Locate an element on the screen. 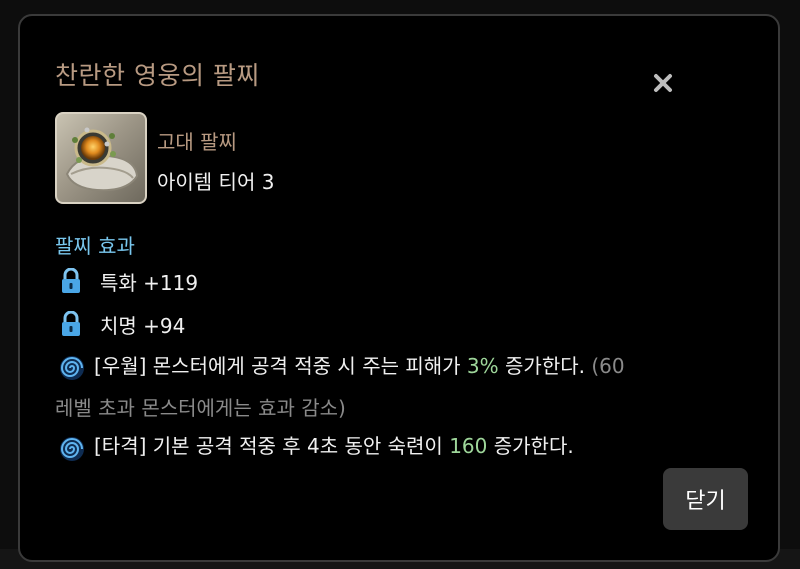  item-tier-label: 아이템 티어 3 is located at coordinates (216, 182).